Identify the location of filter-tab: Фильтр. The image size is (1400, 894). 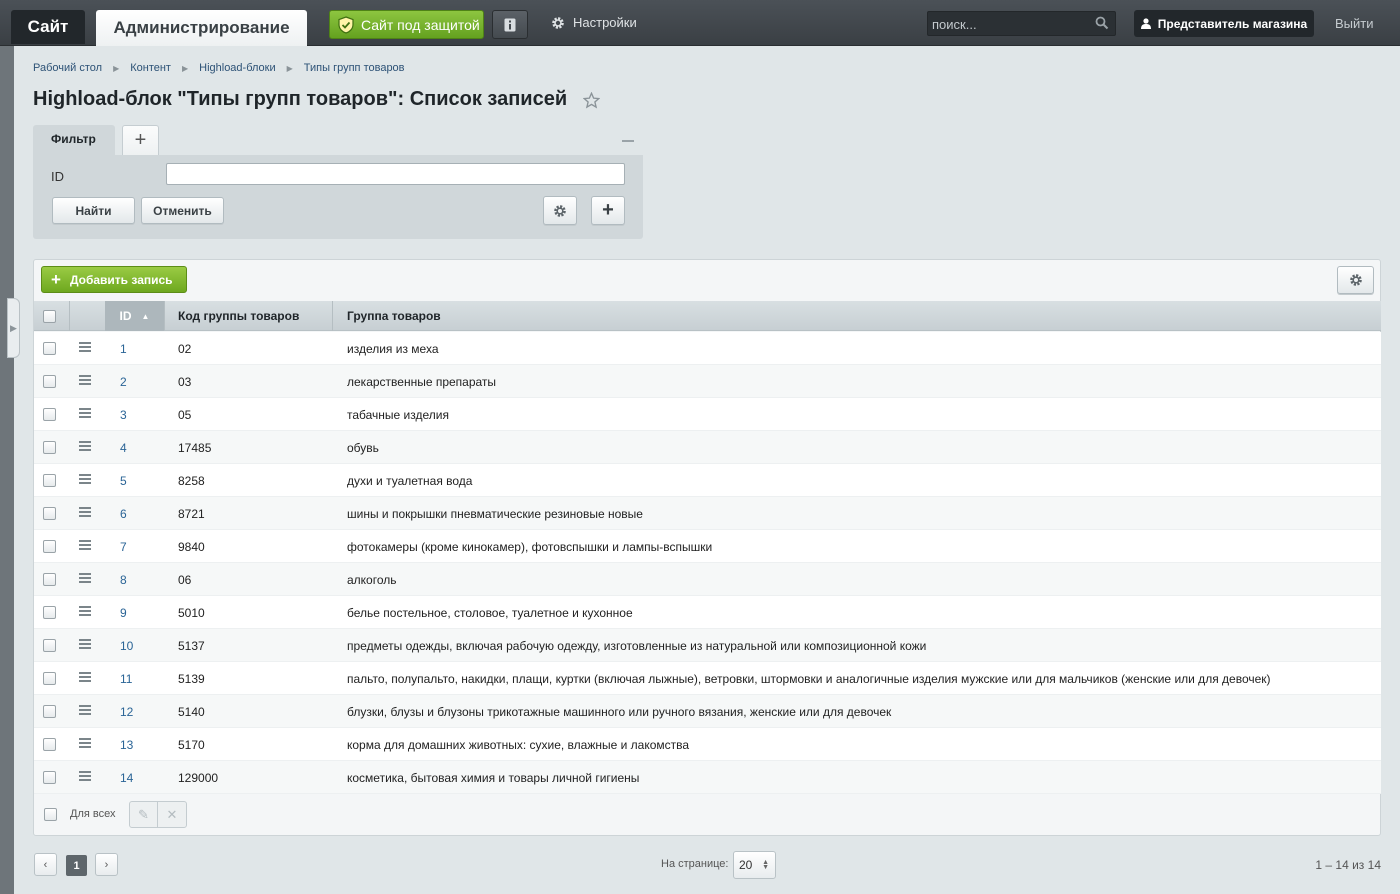
(74, 140).